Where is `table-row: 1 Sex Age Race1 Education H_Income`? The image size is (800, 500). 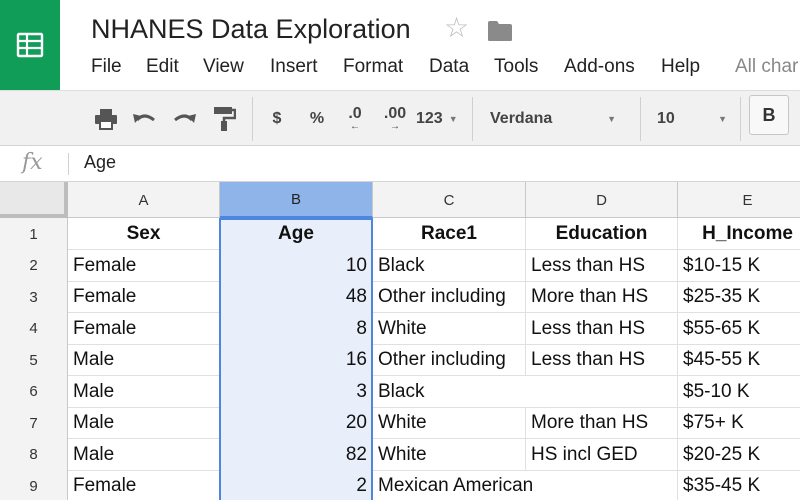 table-row: 1 Sex Age Race1 Education H_Income is located at coordinates (400, 234).